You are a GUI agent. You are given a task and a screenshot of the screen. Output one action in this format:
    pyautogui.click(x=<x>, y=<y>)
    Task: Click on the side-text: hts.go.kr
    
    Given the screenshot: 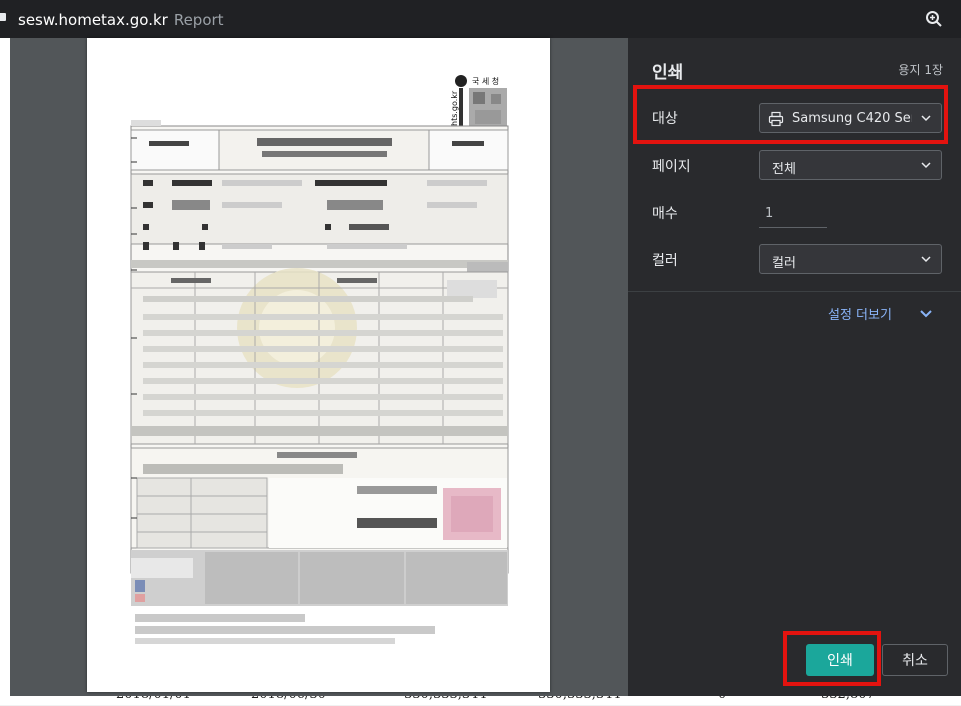 What is the action you would take?
    pyautogui.click(x=454, y=108)
    